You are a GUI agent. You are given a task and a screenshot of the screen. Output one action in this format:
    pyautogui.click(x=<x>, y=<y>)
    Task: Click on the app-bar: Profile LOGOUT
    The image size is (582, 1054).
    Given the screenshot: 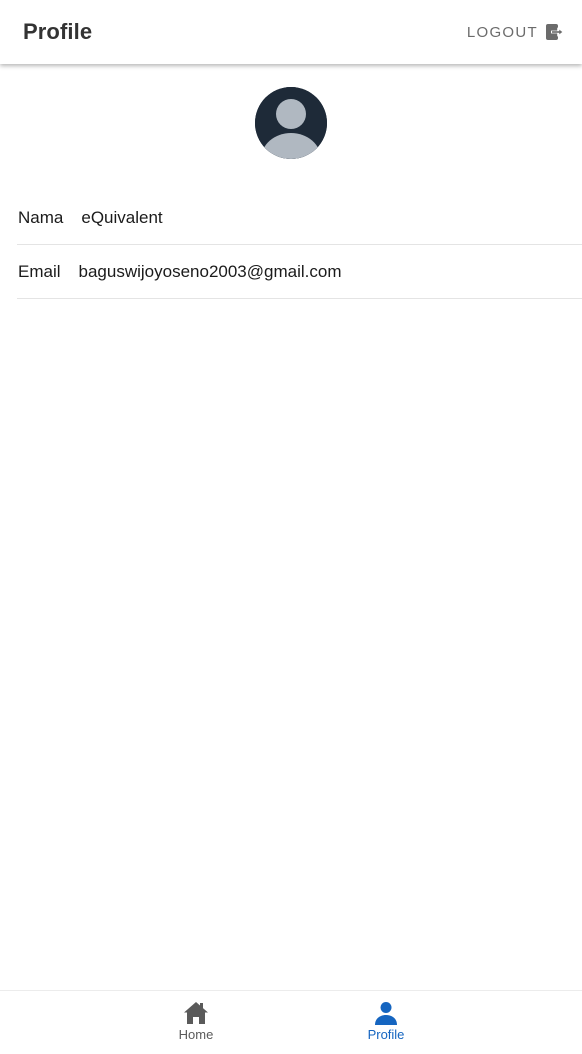 What is the action you would take?
    pyautogui.click(x=291, y=32)
    